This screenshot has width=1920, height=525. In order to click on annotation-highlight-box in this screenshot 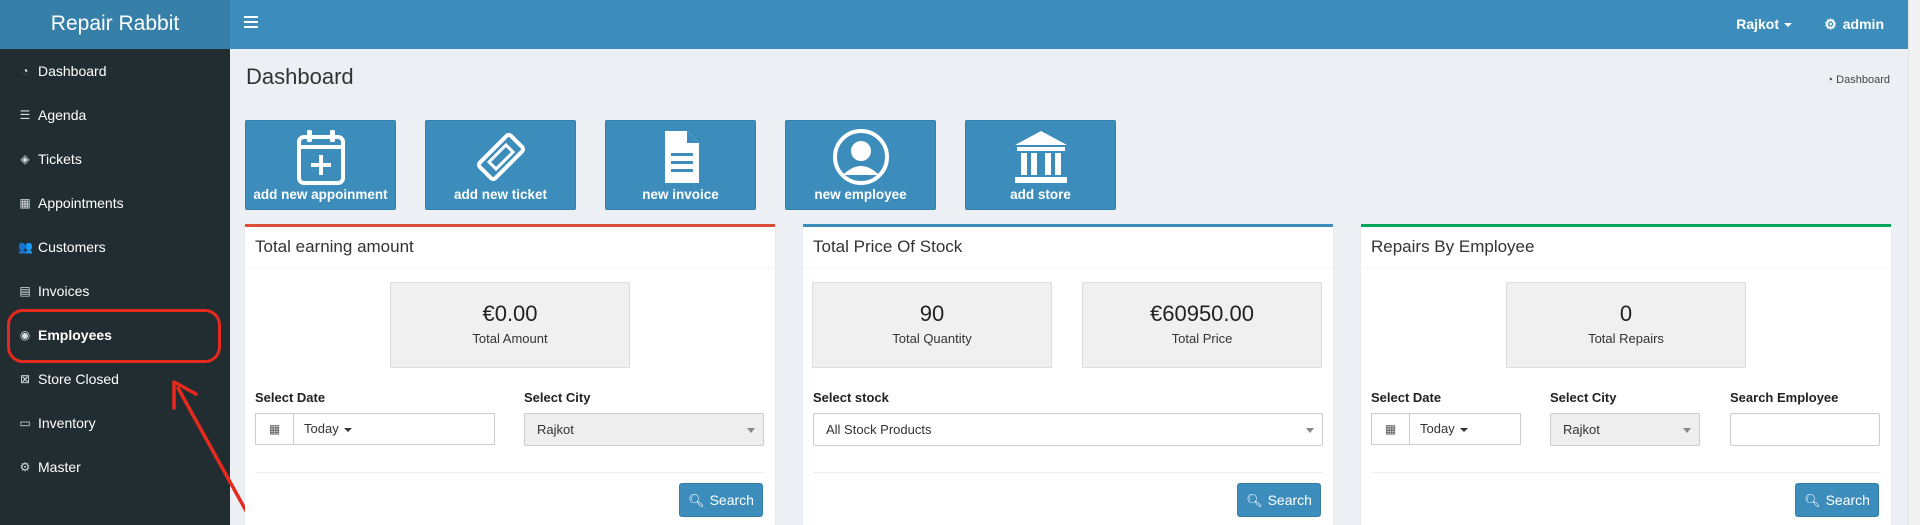, I will do `click(114, 336)`.